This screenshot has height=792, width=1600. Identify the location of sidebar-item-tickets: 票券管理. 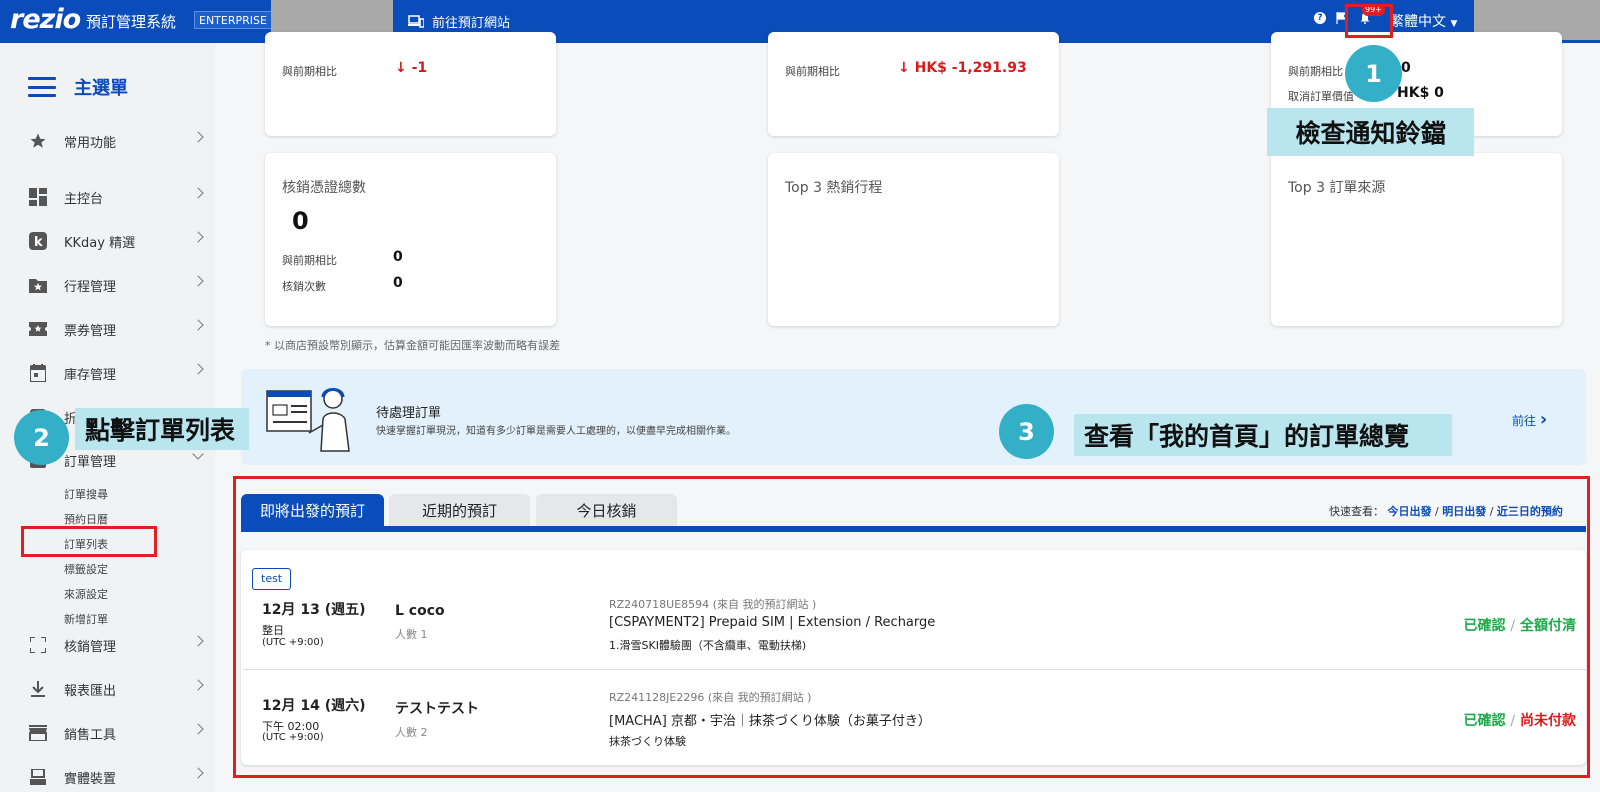
(116, 329).